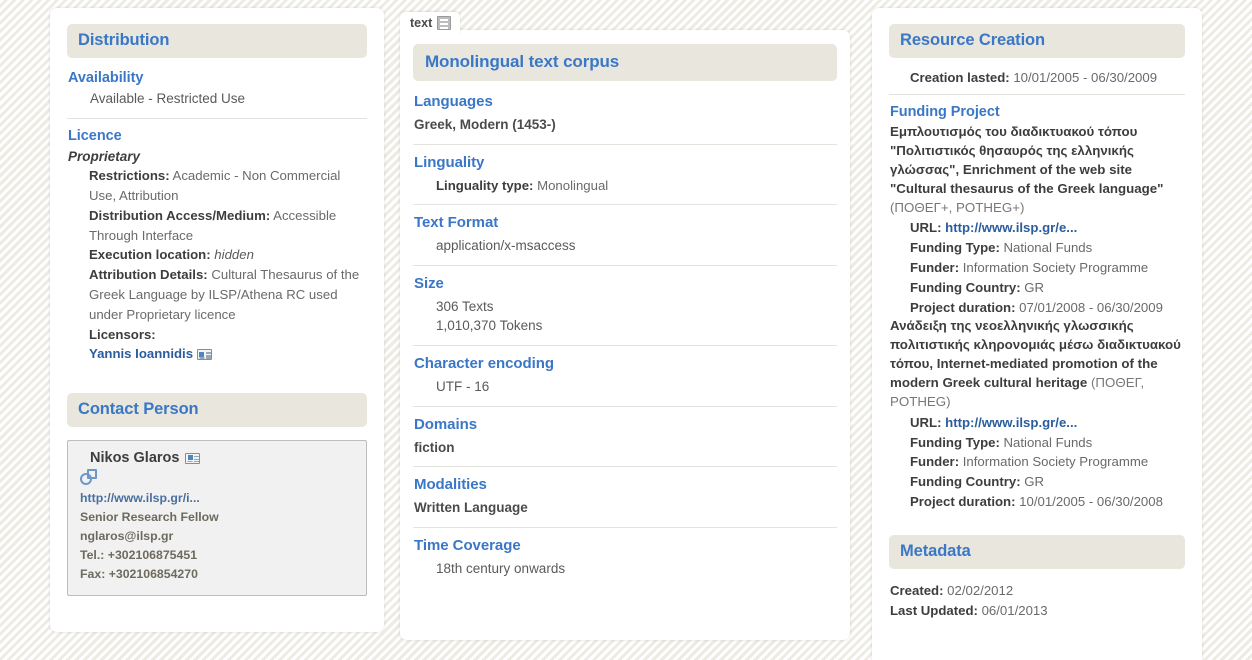 This screenshot has height=660, width=1252. What do you see at coordinates (95, 135) in the screenshot?
I see `licence-title: Licence` at bounding box center [95, 135].